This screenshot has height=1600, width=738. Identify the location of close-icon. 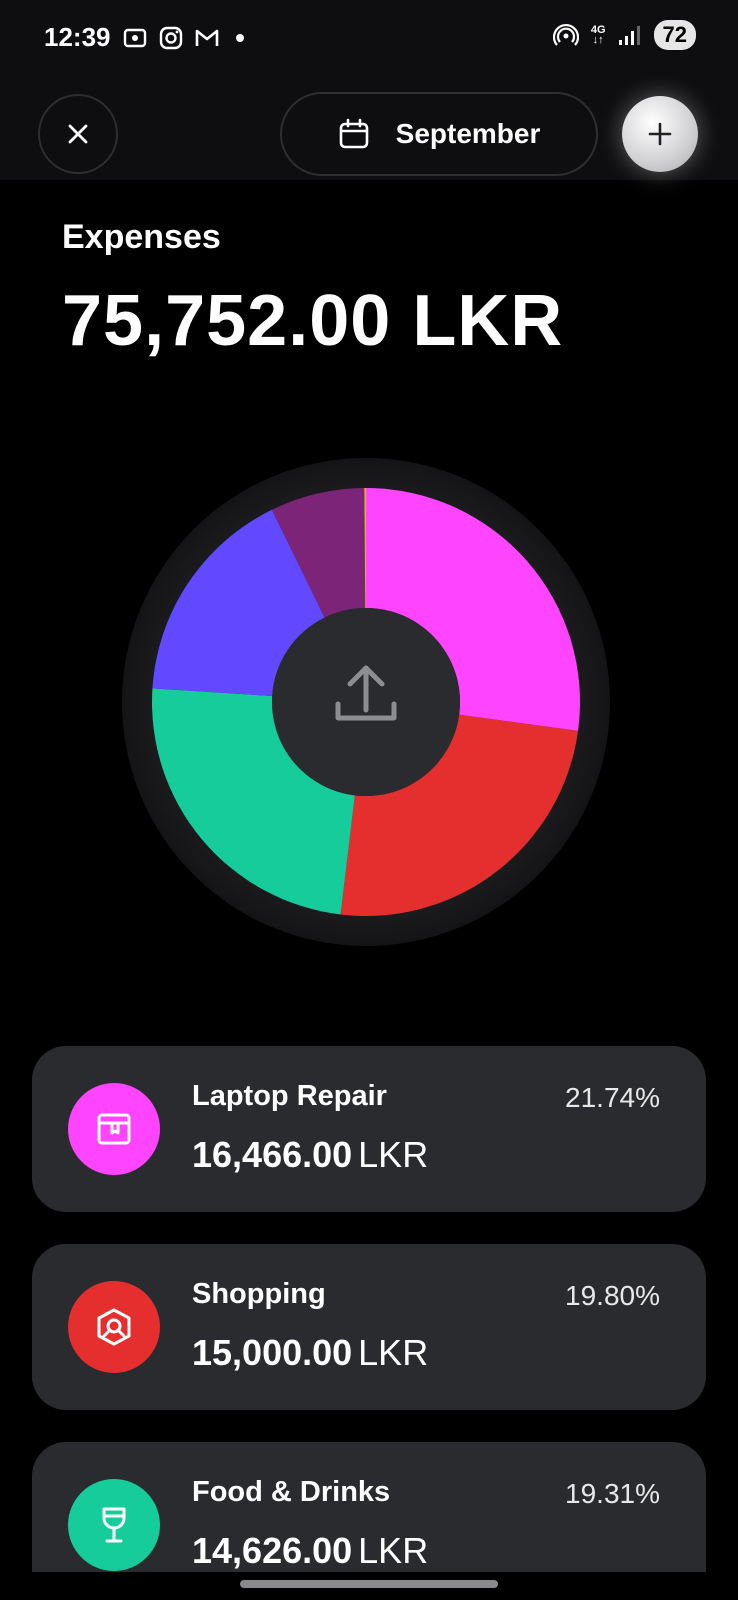
(78, 134).